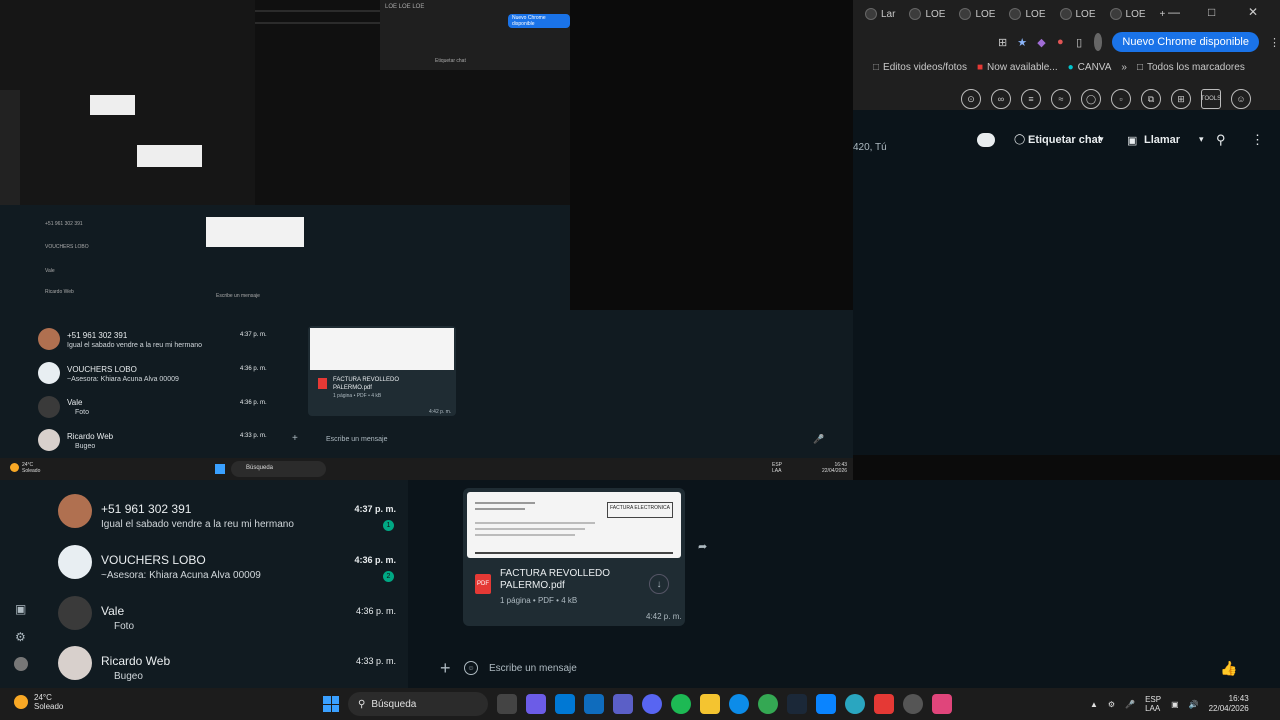  What do you see at coordinates (1061, 99) in the screenshot?
I see `extension-icon: ≈` at bounding box center [1061, 99].